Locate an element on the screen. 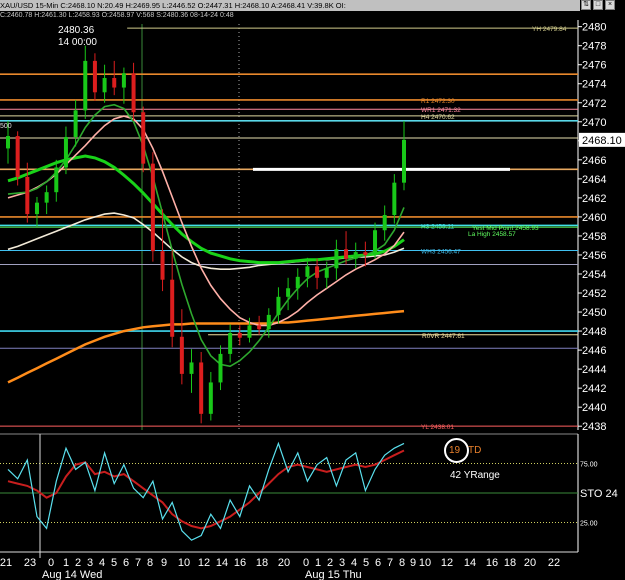 The height and width of the screenshot is (580, 625). price-tick-label: 2480 is located at coordinates (594, 28).